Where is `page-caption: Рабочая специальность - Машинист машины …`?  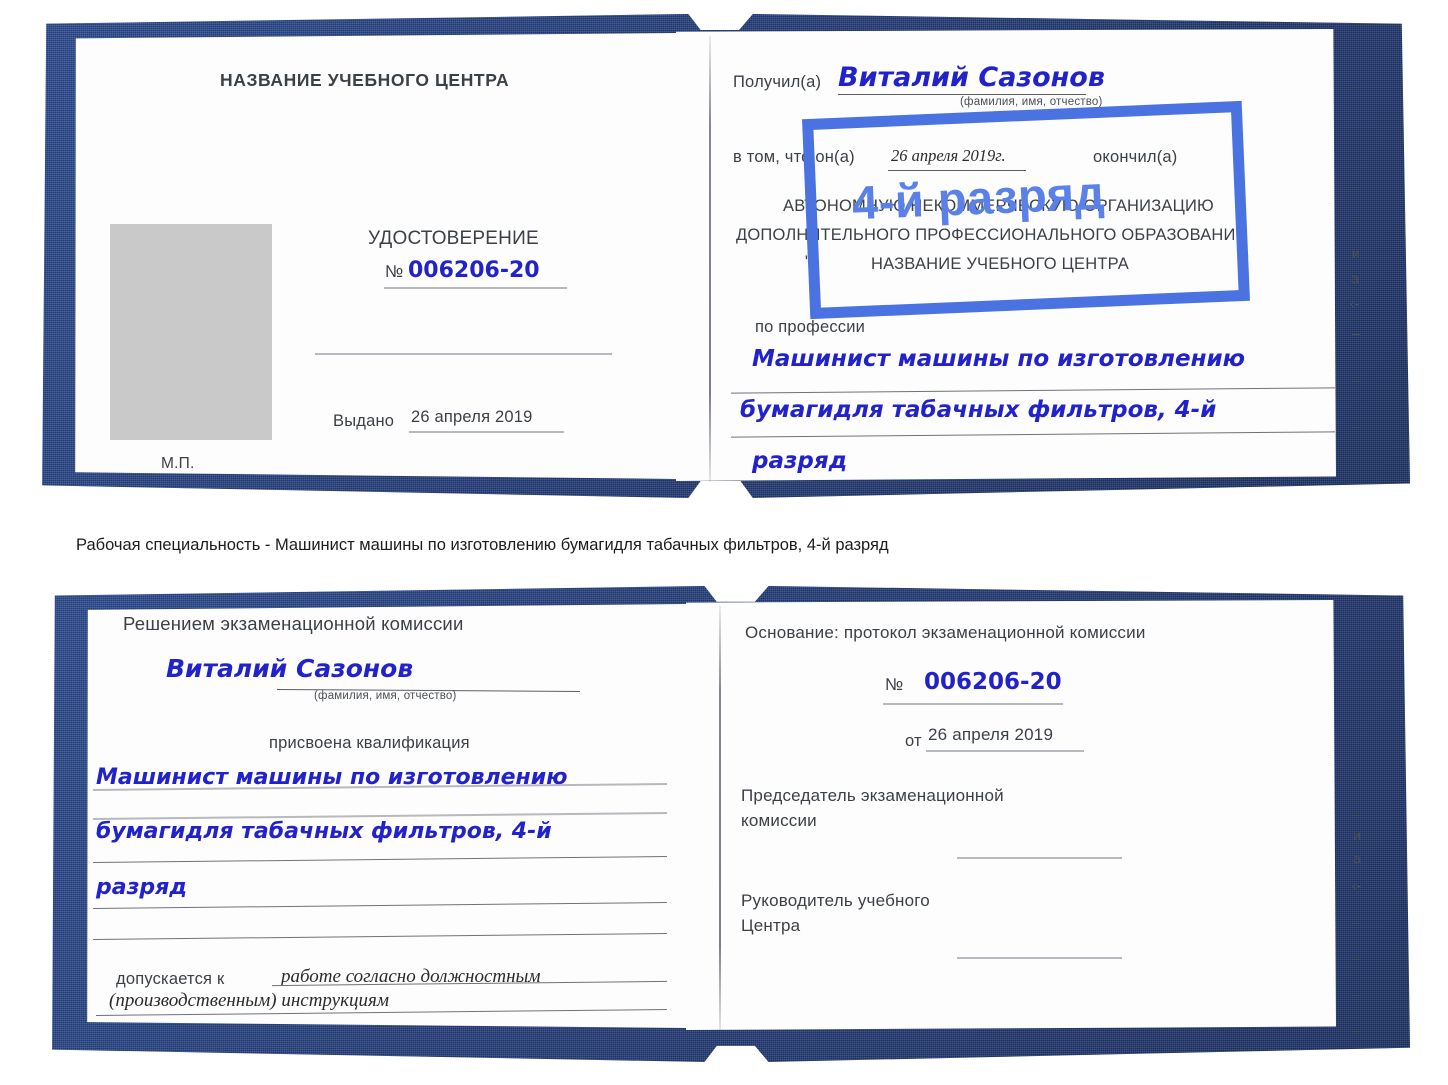 page-caption: Рабочая специальность - Машинист машины … is located at coordinates (482, 545).